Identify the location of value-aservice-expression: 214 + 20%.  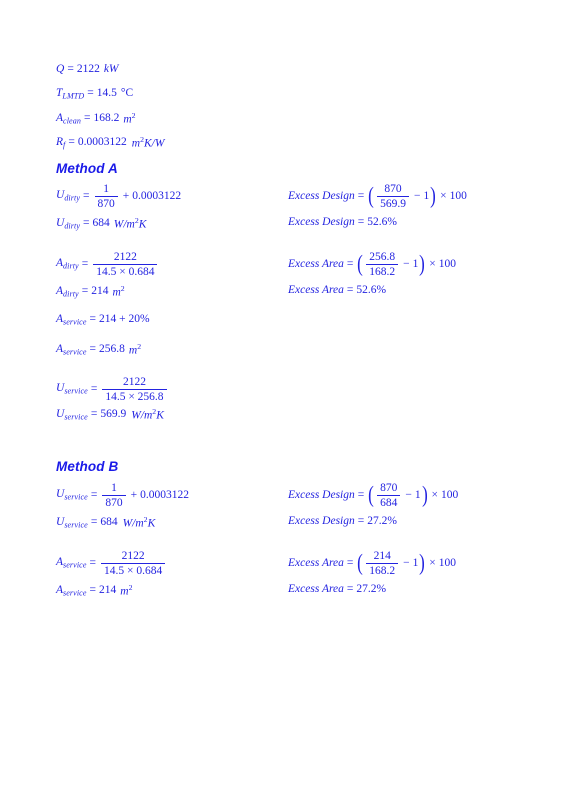
(124, 319).